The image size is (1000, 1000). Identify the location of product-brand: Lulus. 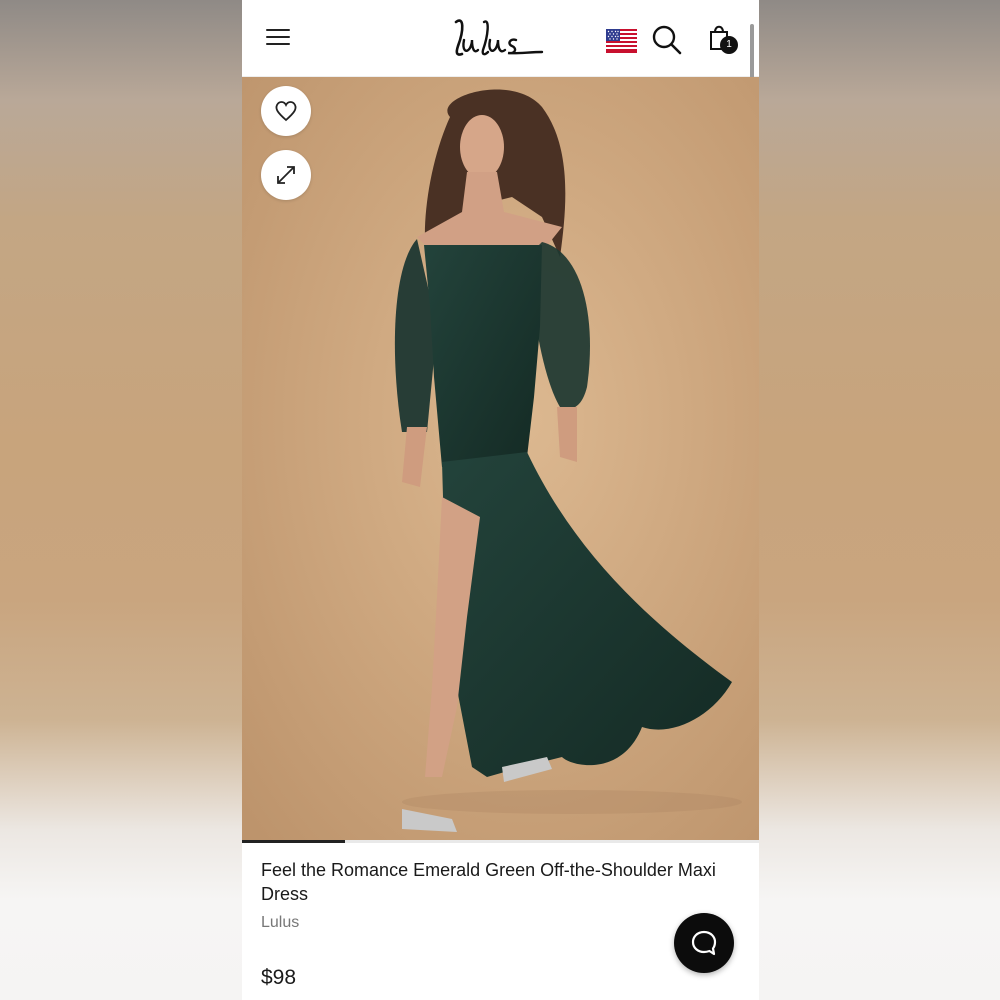
(280, 923).